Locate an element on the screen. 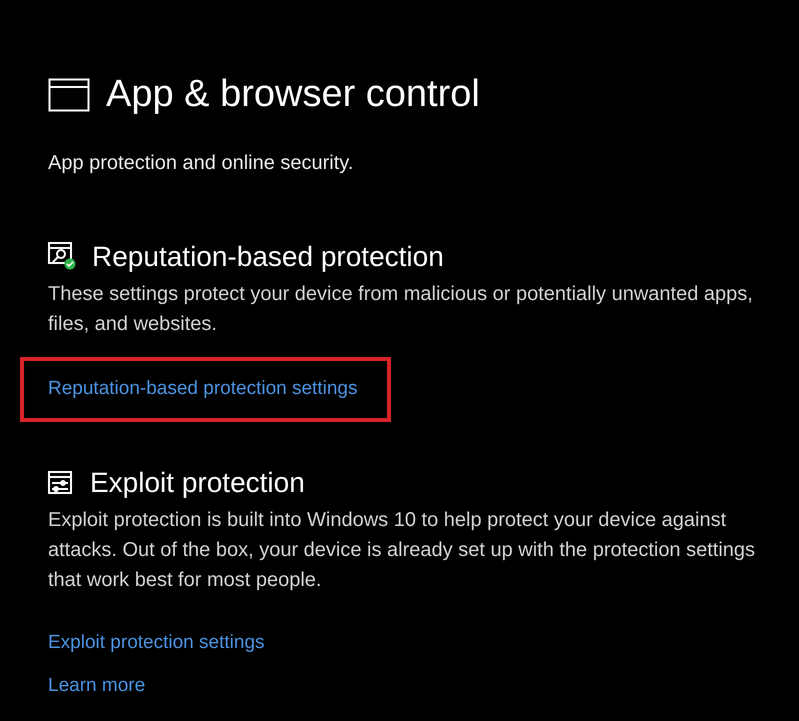 The image size is (799, 721). settings-link: Exploit protection settings is located at coordinates (156, 643).